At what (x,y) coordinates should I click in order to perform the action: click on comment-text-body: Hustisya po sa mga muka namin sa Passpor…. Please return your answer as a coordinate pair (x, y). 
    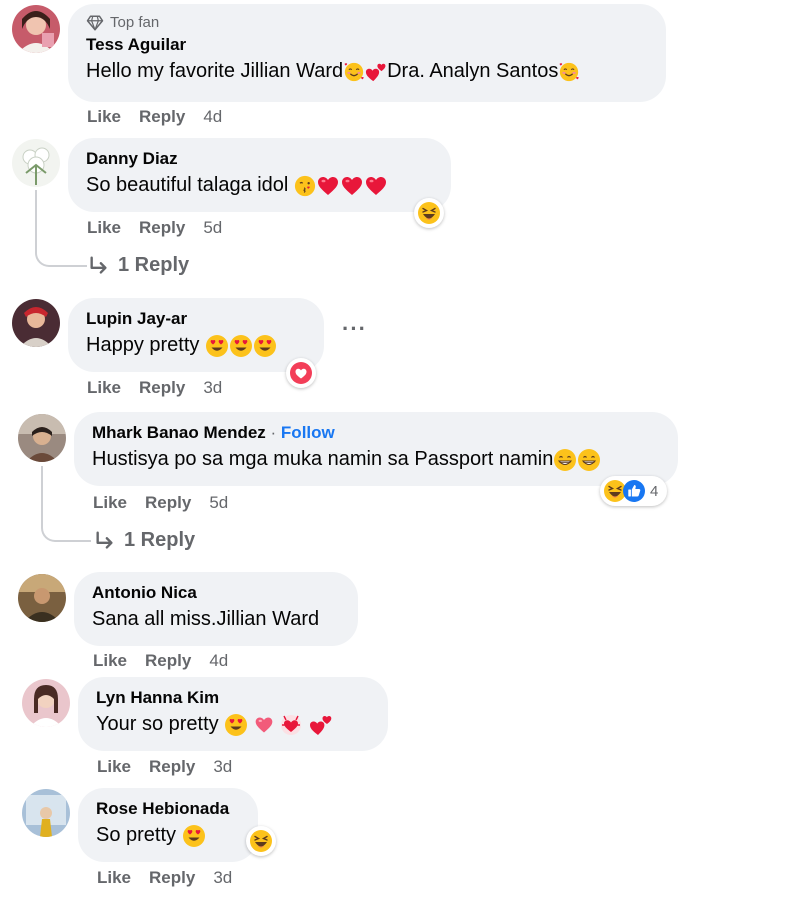
    Looking at the image, I should click on (323, 459).